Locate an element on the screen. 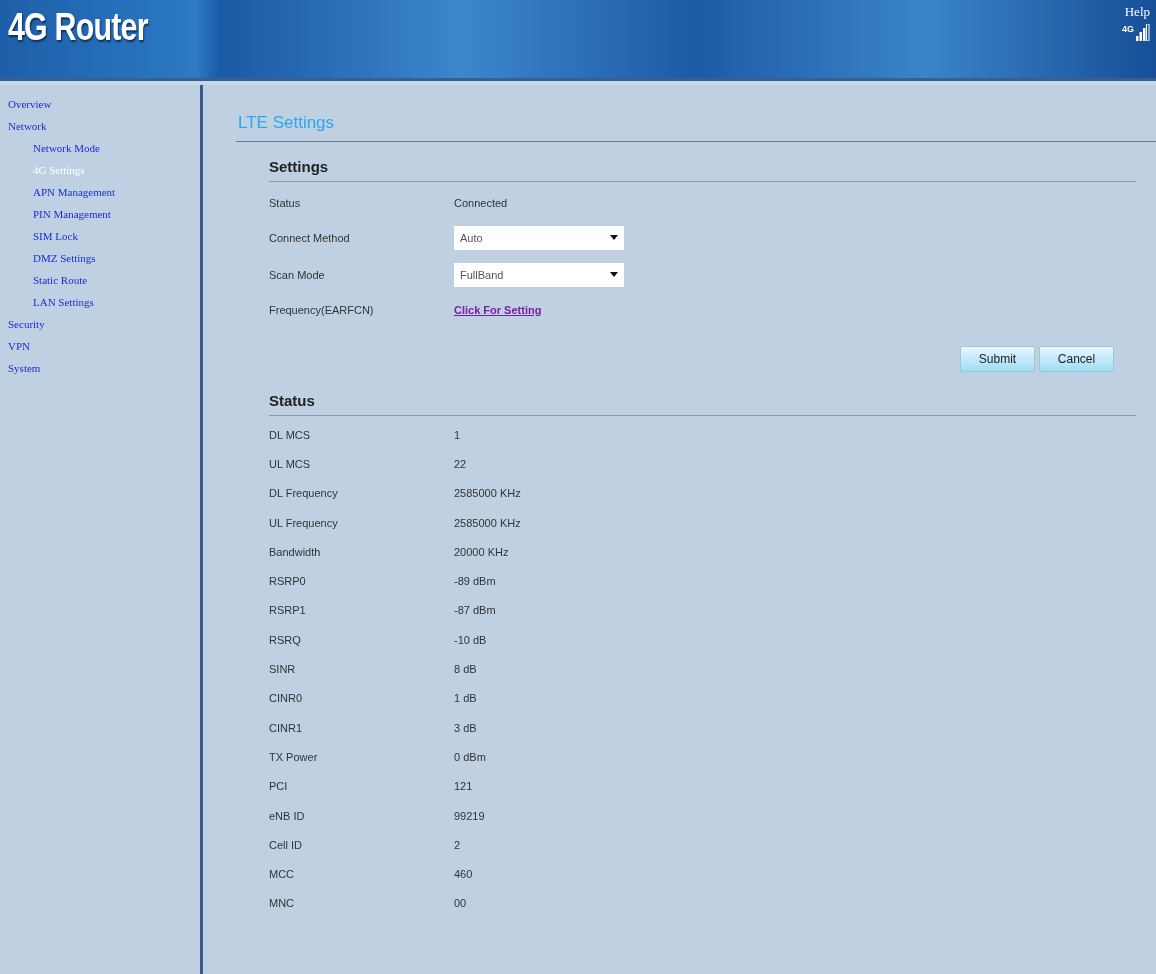  field-value: 460 is located at coordinates (463, 874).